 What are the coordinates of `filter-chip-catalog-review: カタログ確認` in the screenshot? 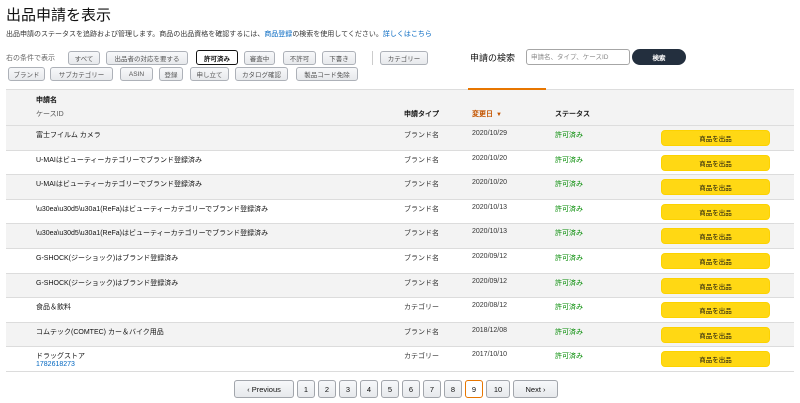 It's located at (261, 74).